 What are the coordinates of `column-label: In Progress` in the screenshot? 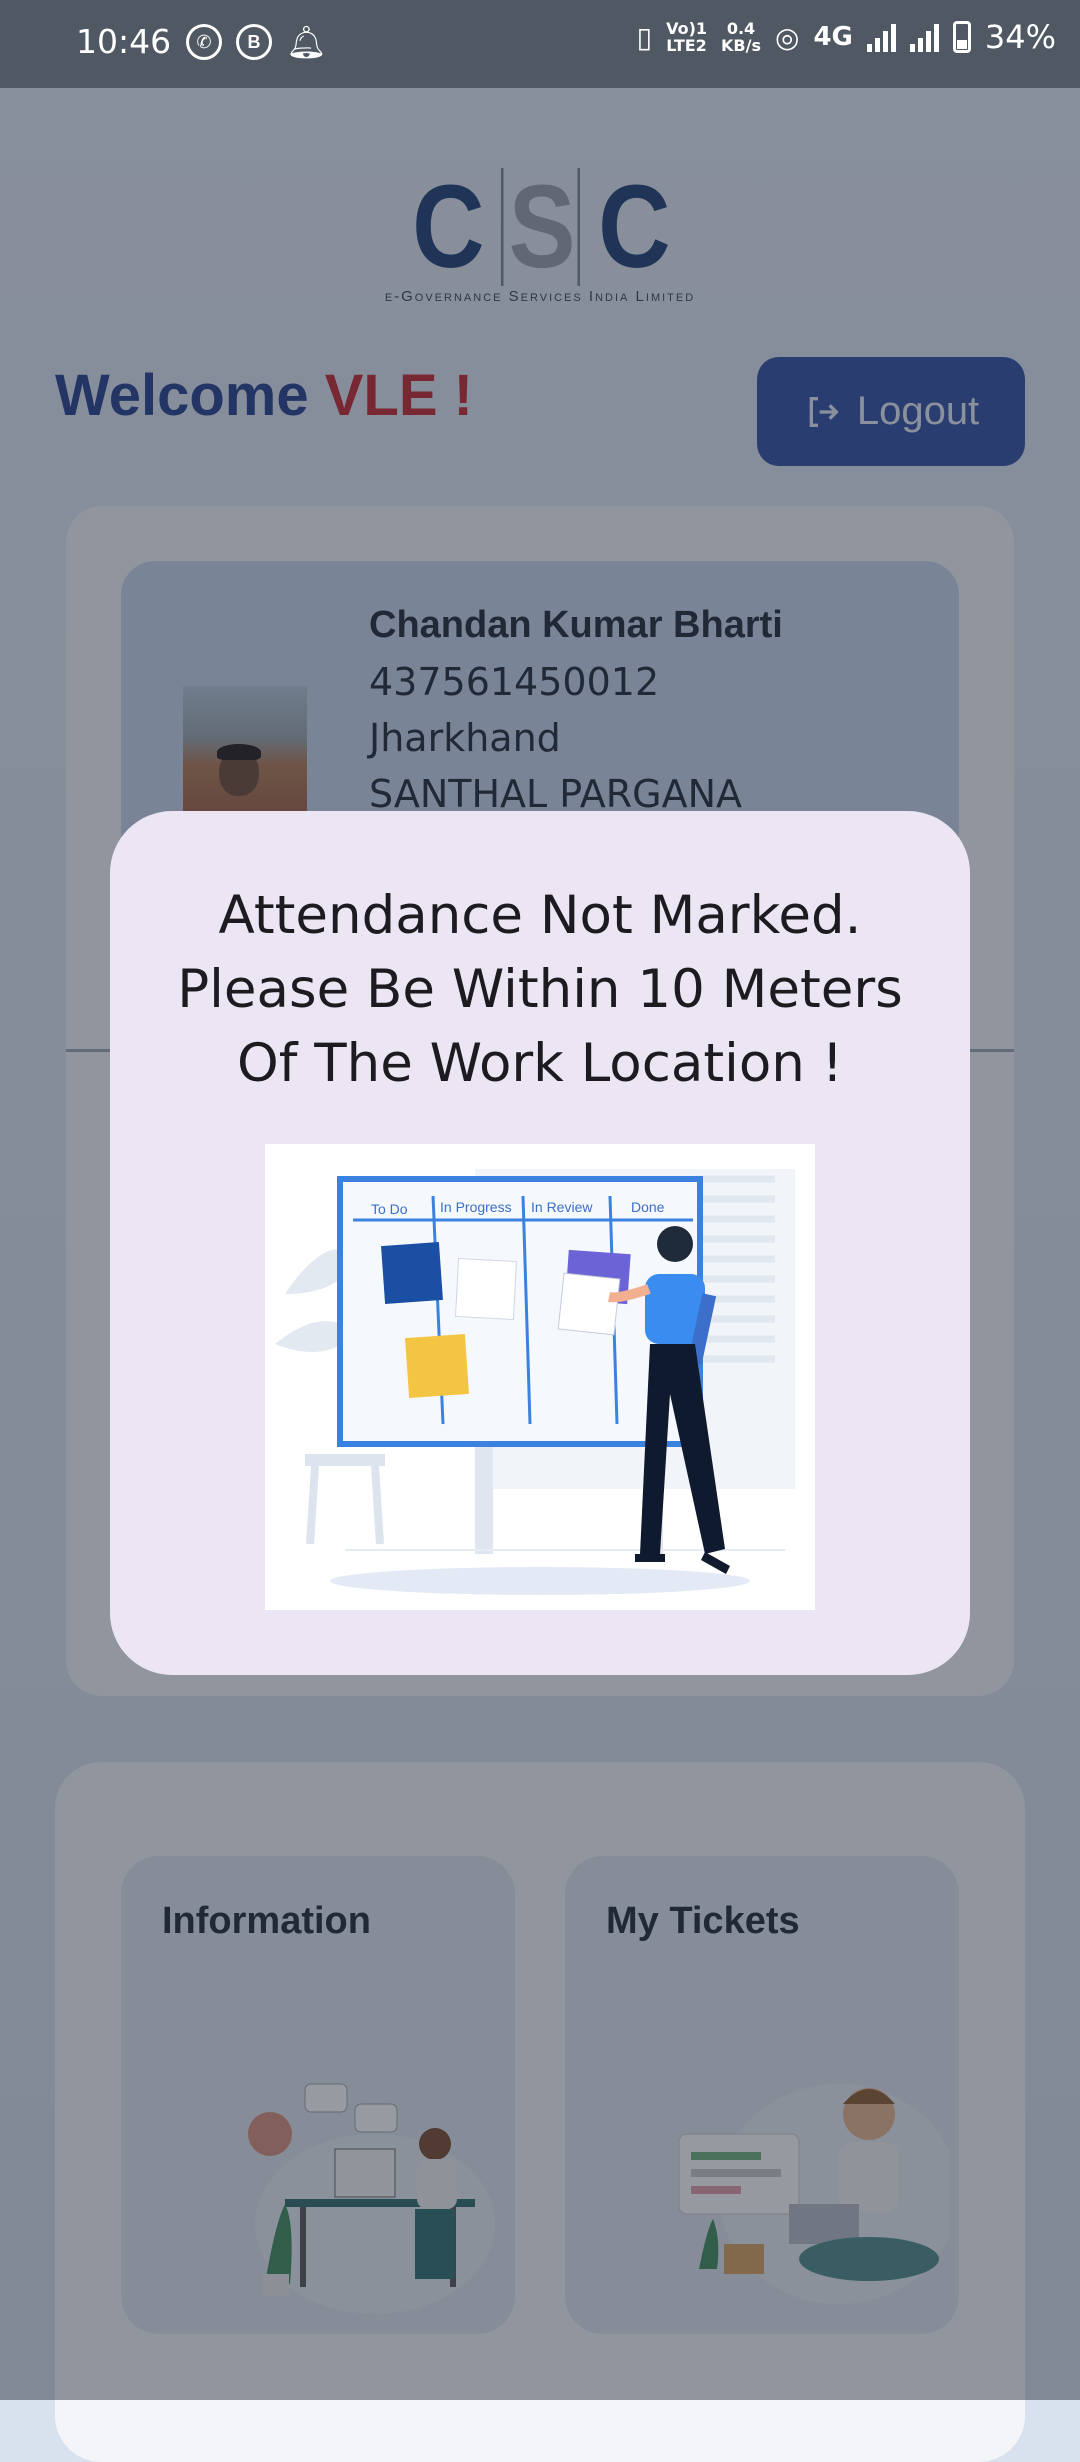 It's located at (476, 1207).